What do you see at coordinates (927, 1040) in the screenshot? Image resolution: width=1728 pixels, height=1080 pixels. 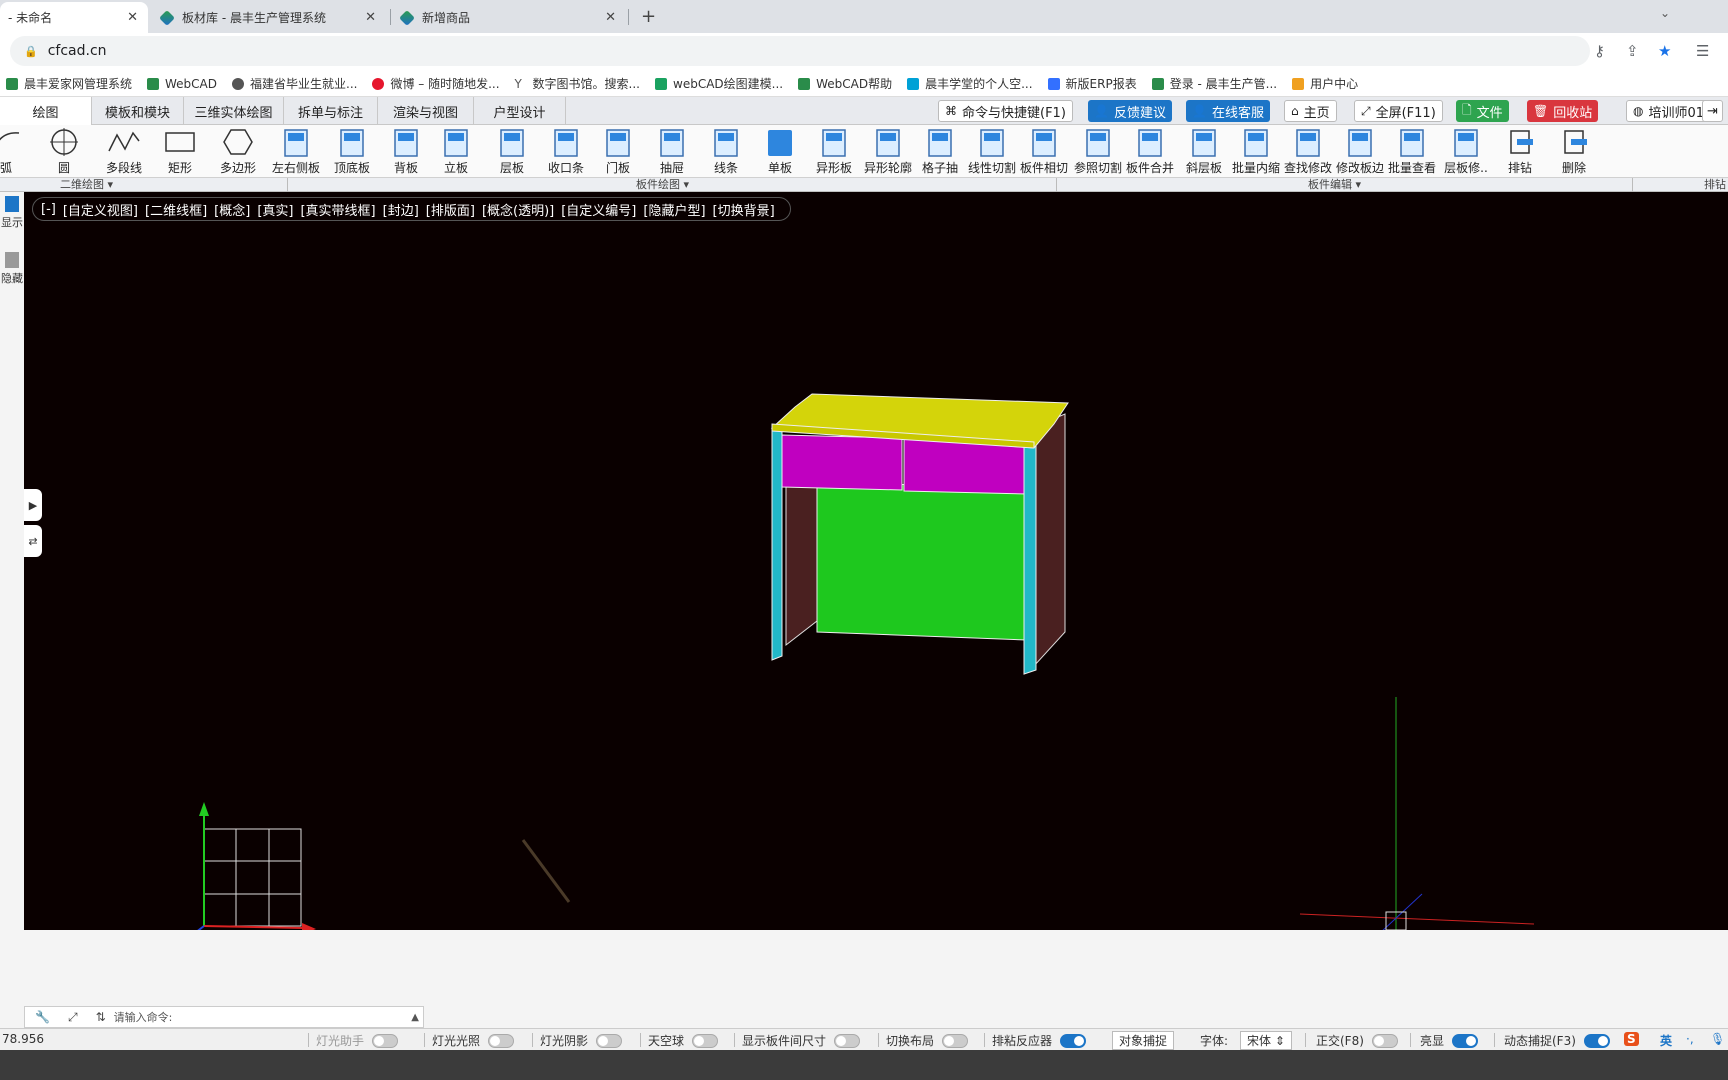 I see `status-toggle: 切换布局` at bounding box center [927, 1040].